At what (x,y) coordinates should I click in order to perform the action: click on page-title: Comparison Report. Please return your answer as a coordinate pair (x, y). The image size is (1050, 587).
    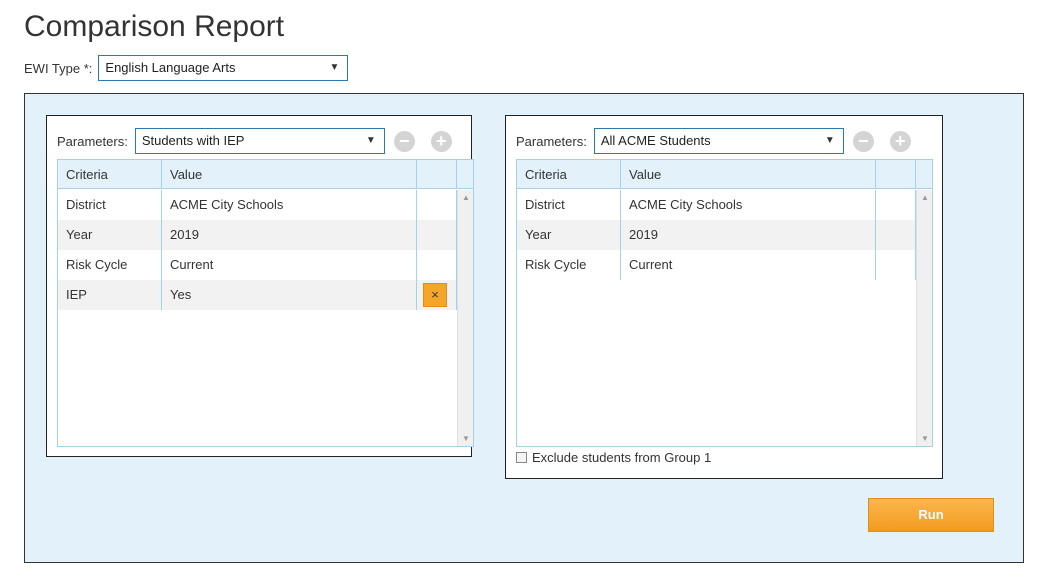
    Looking at the image, I should click on (154, 26).